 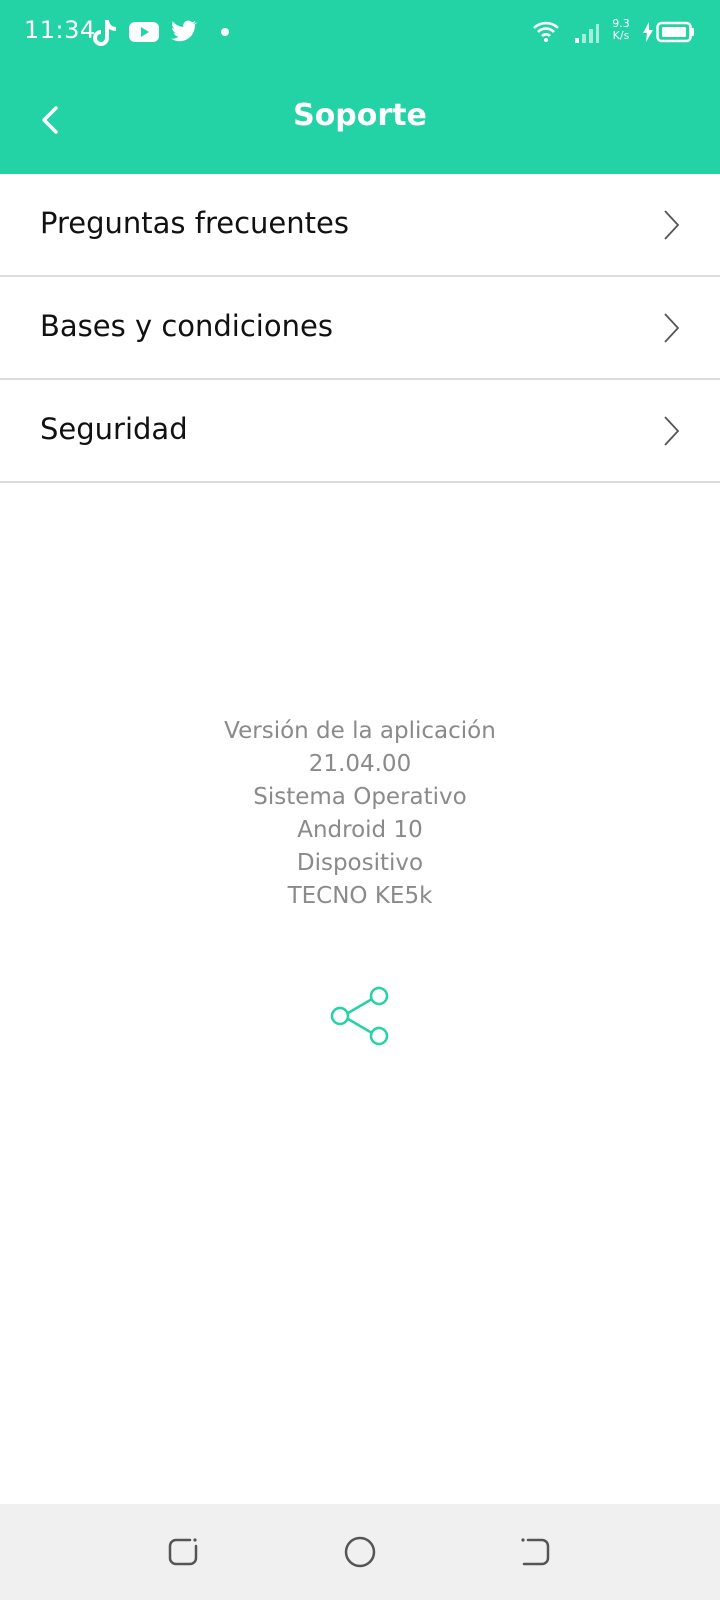 I want to click on device-value: TECNO KE5k, so click(x=360, y=896).